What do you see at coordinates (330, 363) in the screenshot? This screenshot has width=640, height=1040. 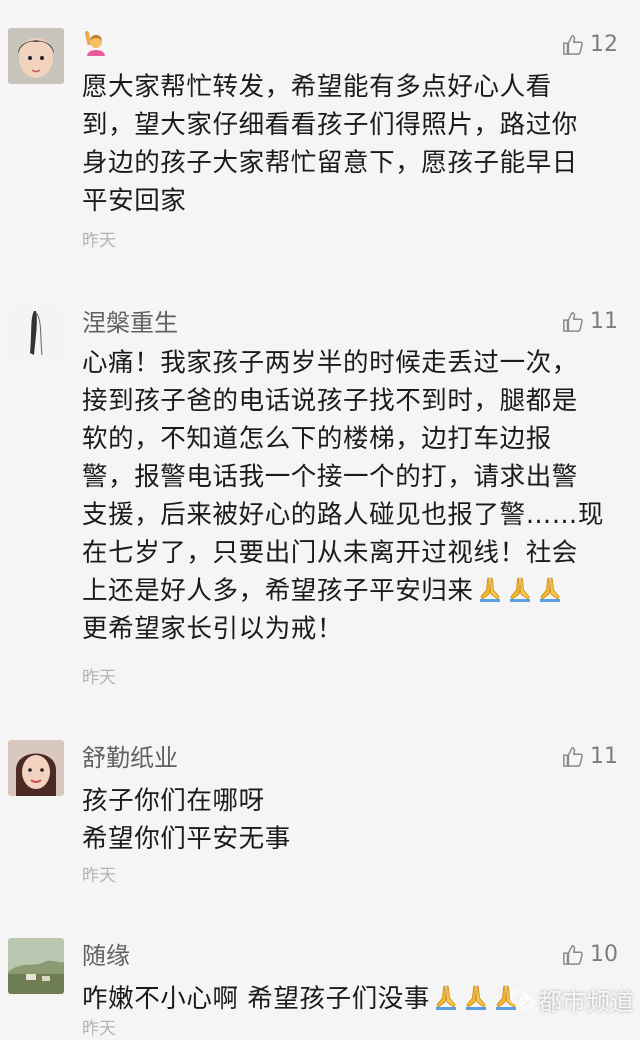 I see `comment-line: 心痛！我家孩子两岁半的时候走丢过一次，` at bounding box center [330, 363].